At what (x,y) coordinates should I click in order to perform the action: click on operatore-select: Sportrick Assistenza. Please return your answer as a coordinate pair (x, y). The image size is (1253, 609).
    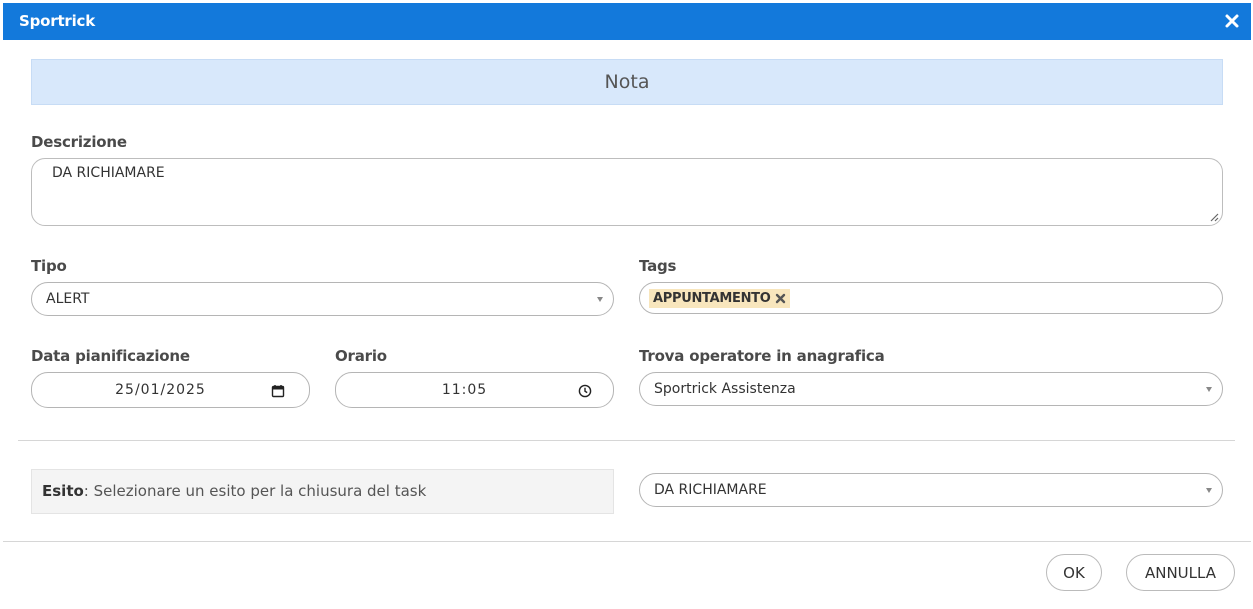
    Looking at the image, I should click on (931, 389).